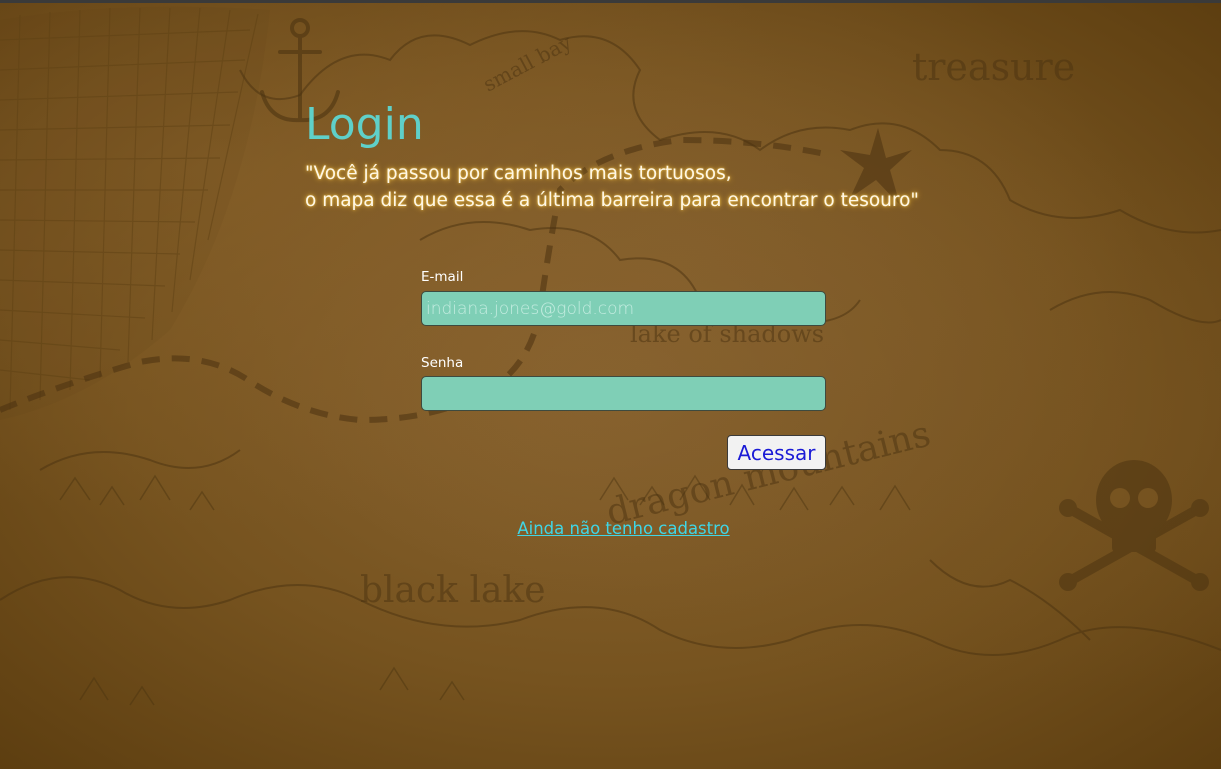  I want to click on email-label: E-mail, so click(442, 277).